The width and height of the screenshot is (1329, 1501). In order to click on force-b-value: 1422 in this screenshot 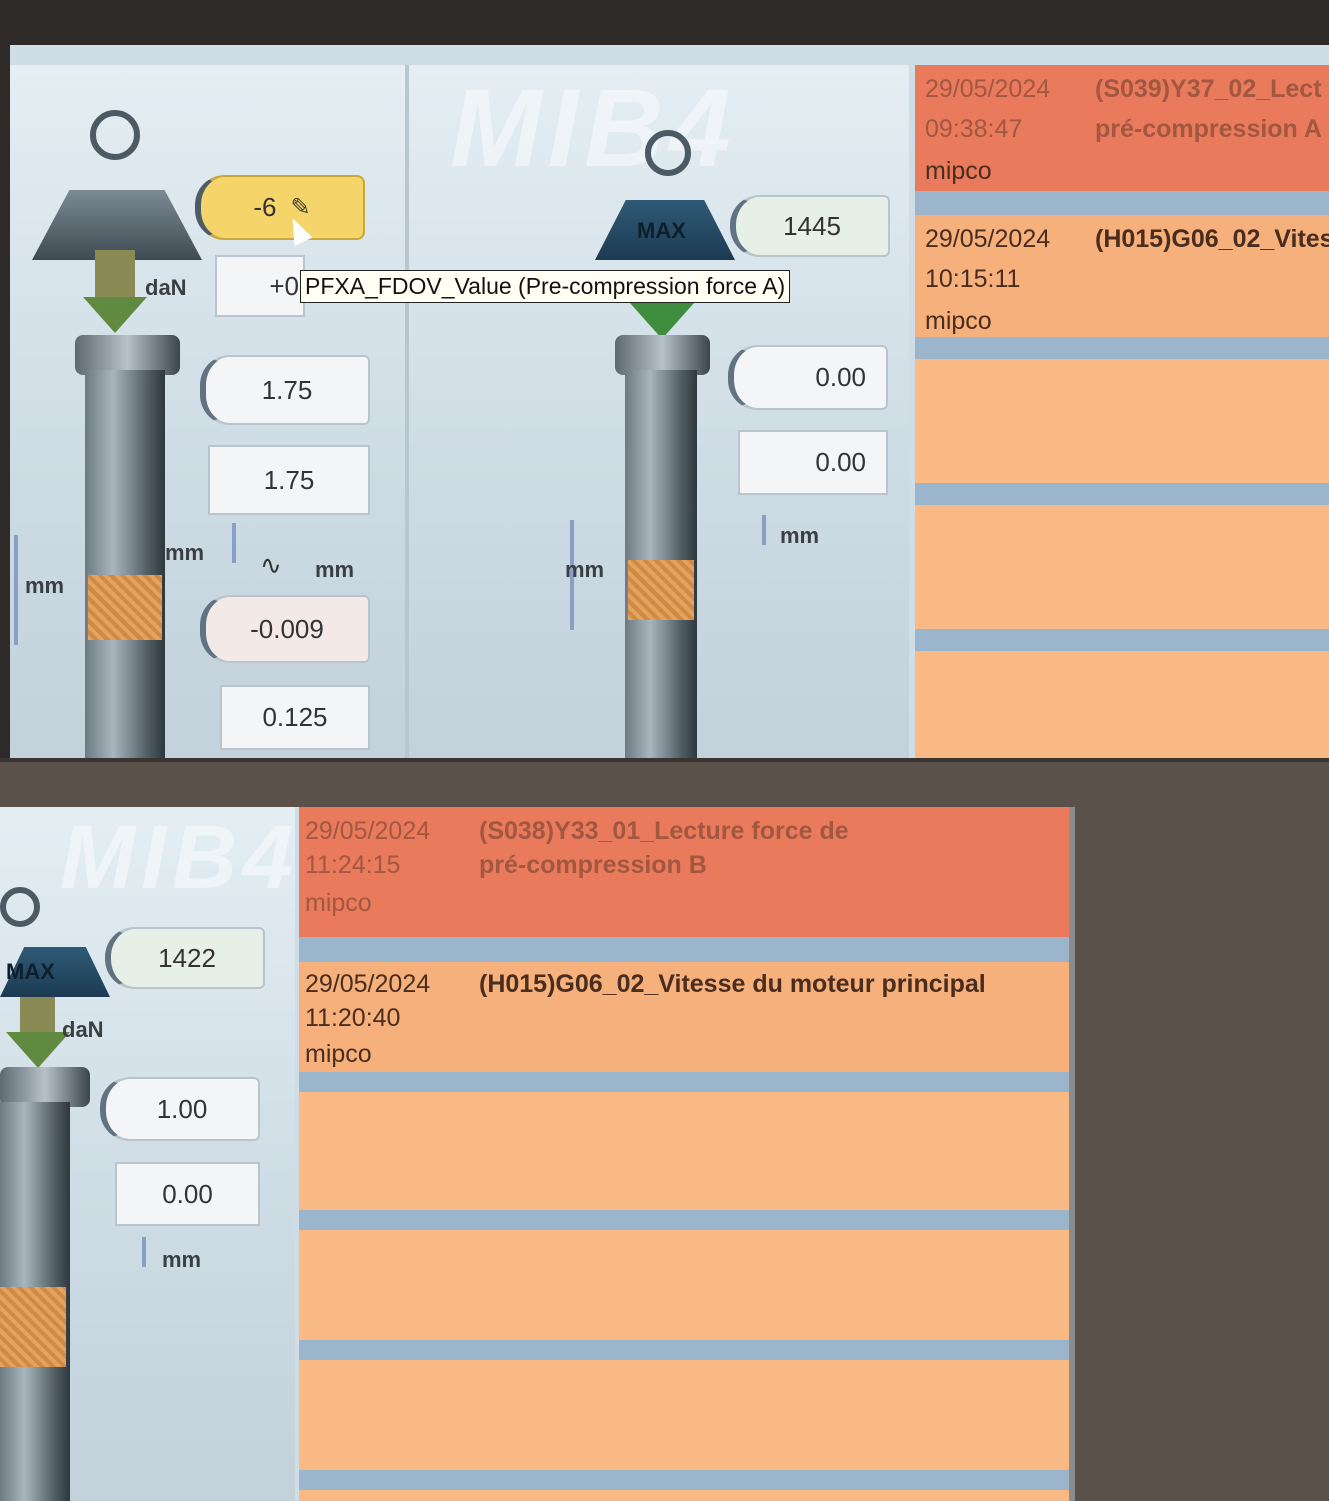, I will do `click(187, 957)`.